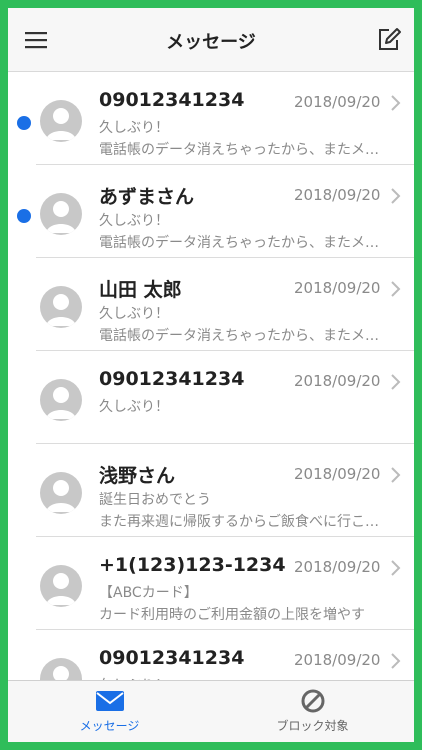 The height and width of the screenshot is (750, 422). Describe the element at coordinates (211, 397) in the screenshot. I see `message-row: 09012341234 2018/09/20 久しぶり！` at that location.